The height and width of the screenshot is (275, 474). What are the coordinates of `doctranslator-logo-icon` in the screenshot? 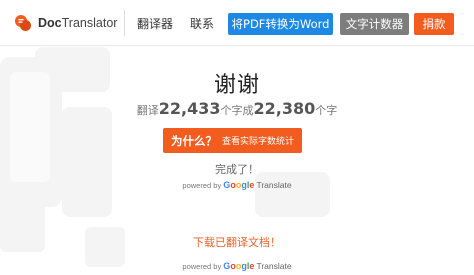 It's located at (23, 23).